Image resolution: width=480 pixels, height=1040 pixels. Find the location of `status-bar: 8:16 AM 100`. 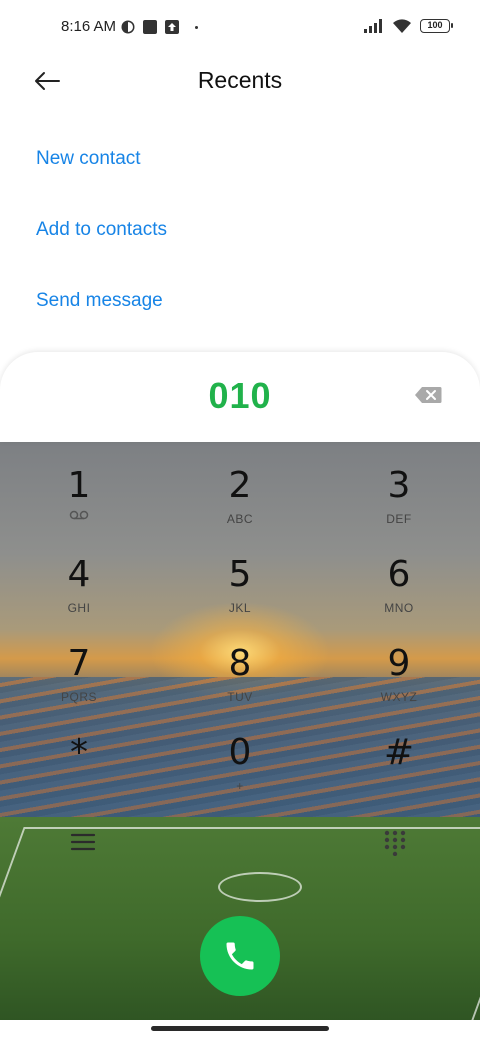

status-bar: 8:16 AM 100 is located at coordinates (240, 28).